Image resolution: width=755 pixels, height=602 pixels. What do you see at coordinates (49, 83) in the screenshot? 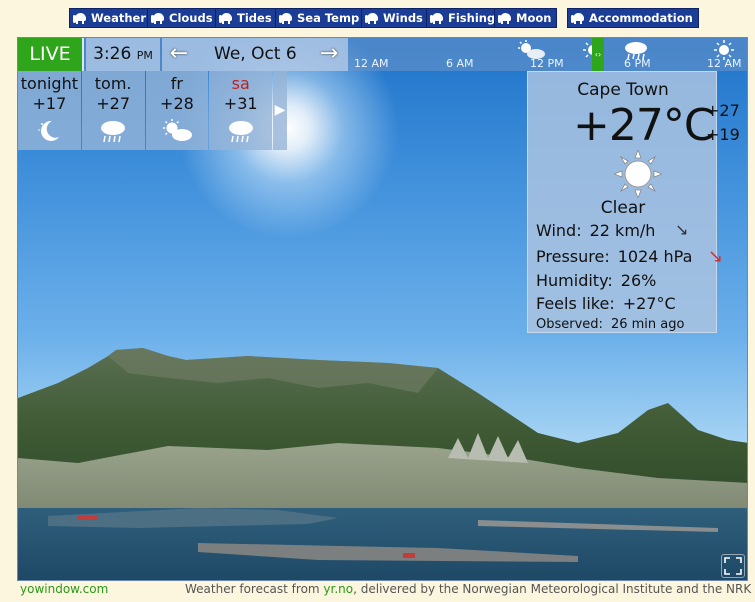
I see `forecast-day-name: tonight` at bounding box center [49, 83].